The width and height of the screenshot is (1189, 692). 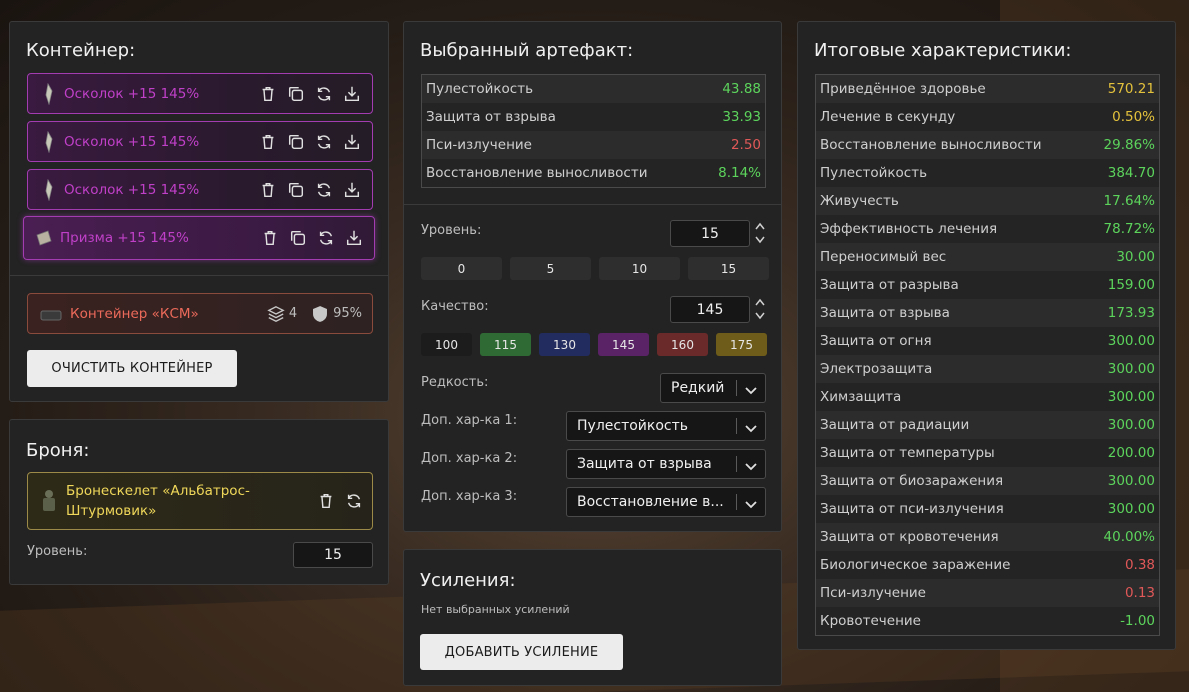 What do you see at coordinates (333, 555) in the screenshot?
I see `armor-level-input: 15` at bounding box center [333, 555].